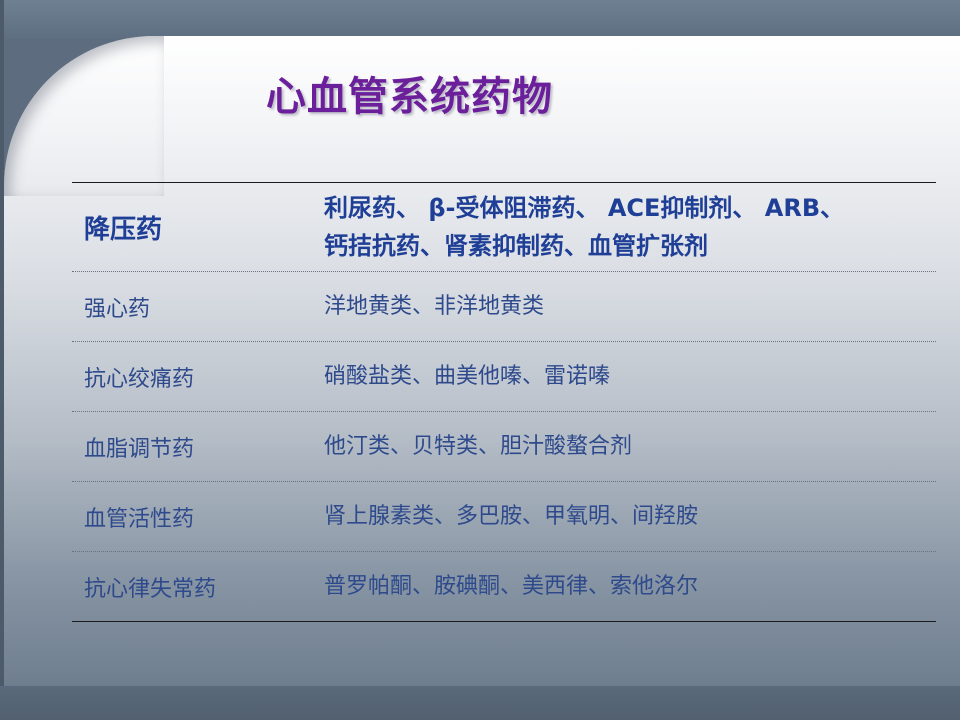 This screenshot has width=960, height=720. Describe the element at coordinates (123, 229) in the screenshot. I see `row-category: 降压药` at that location.